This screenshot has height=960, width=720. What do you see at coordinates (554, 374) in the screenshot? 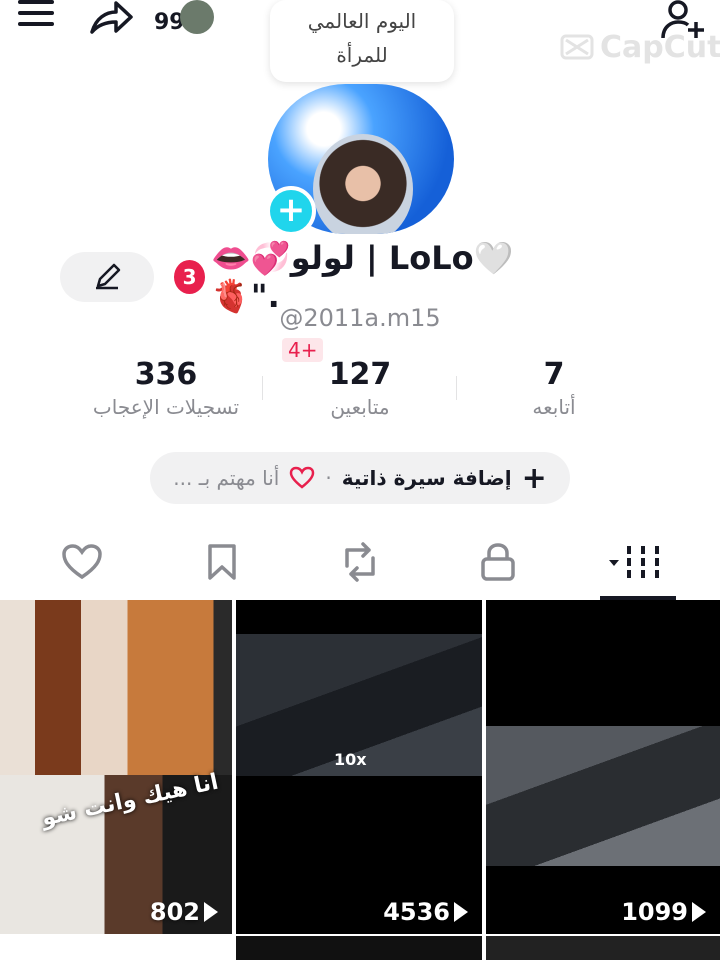
I see `stat-value: 7` at bounding box center [554, 374].